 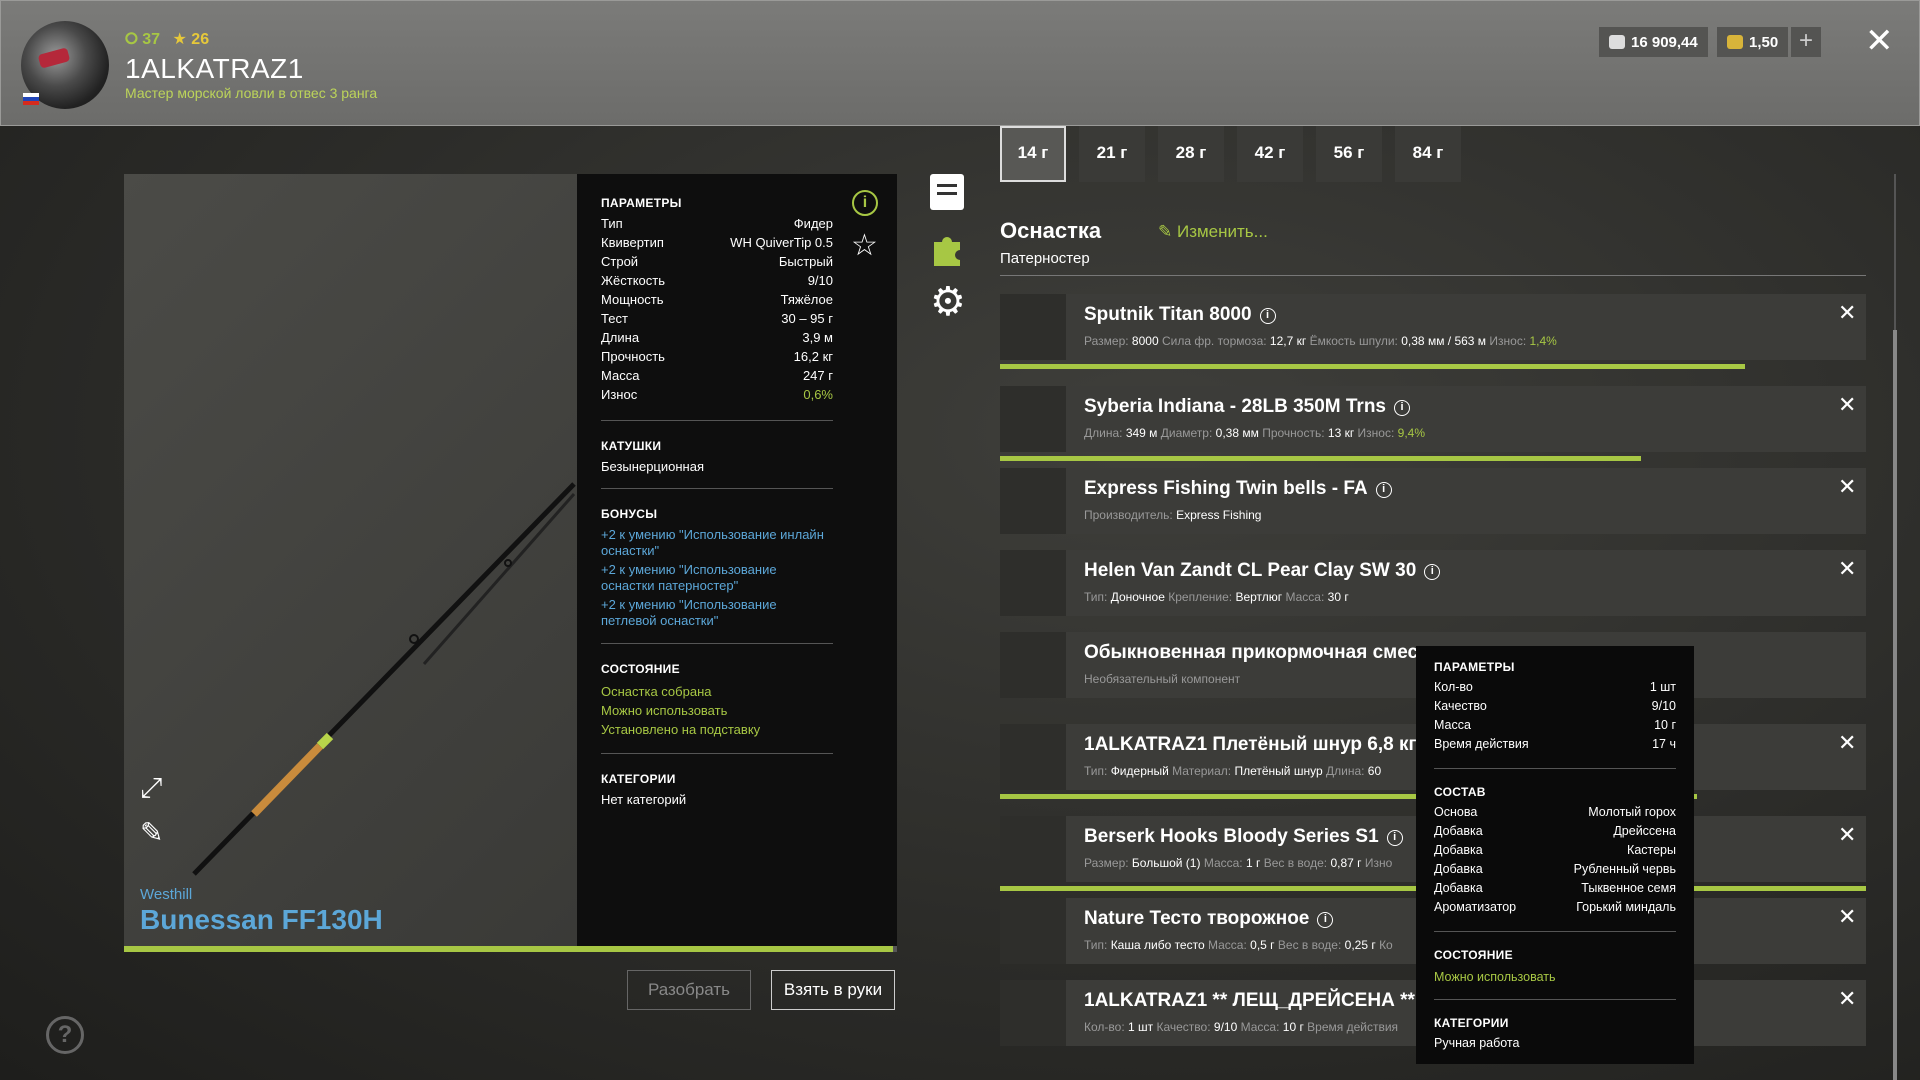 What do you see at coordinates (1664, 744) in the screenshot?
I see `param-value: 17 ч` at bounding box center [1664, 744].